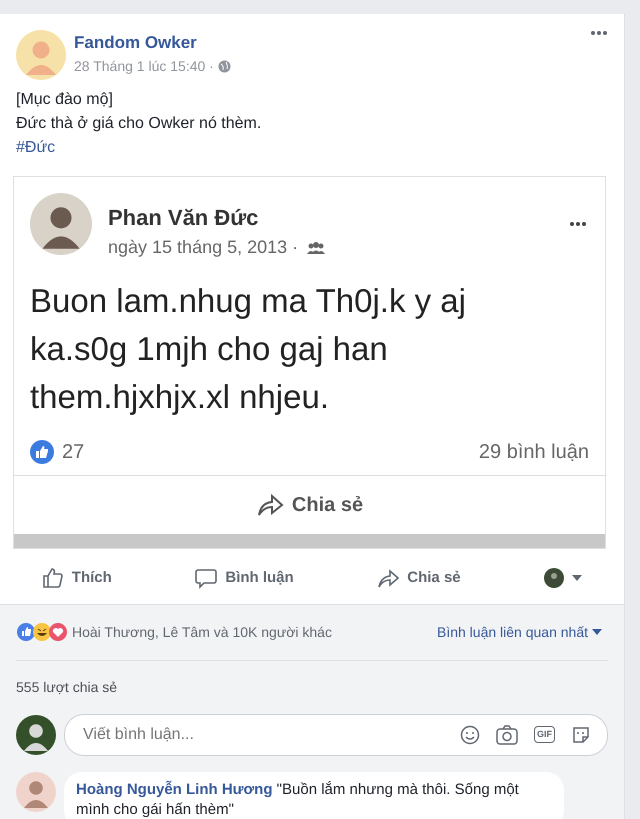  What do you see at coordinates (139, 124) in the screenshot?
I see `post-text: Đức thà ở giá cho Owker nó thèm.` at bounding box center [139, 124].